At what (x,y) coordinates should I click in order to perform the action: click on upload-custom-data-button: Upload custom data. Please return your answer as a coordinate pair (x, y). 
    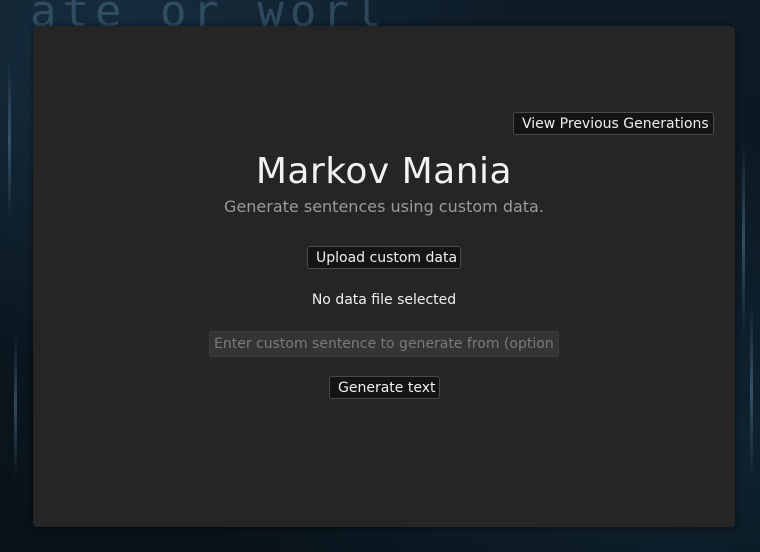
    Looking at the image, I should click on (384, 257).